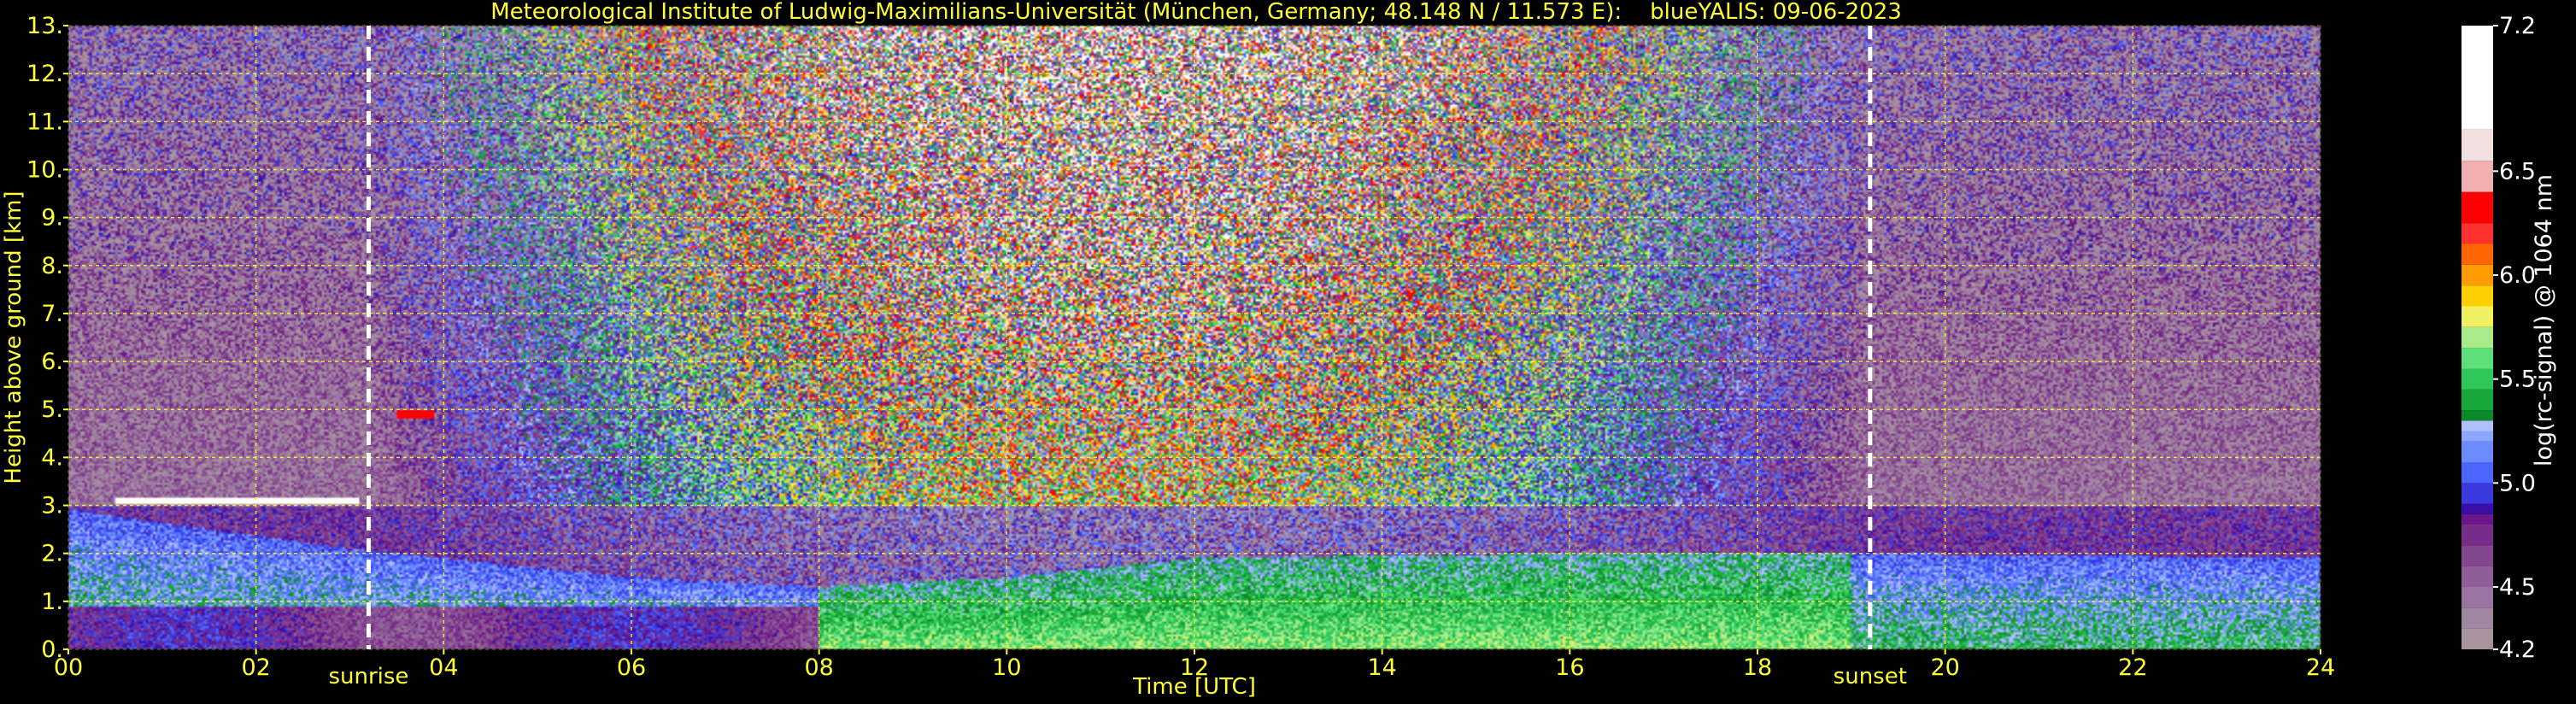 This screenshot has width=2576, height=704. What do you see at coordinates (1757, 667) in the screenshot?
I see `x-tick-label: 18` at bounding box center [1757, 667].